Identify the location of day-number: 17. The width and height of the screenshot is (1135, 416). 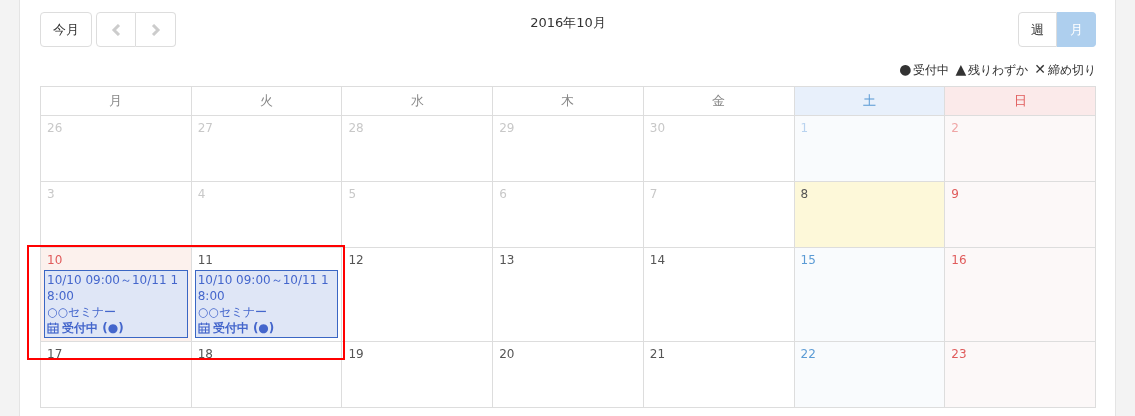
(54, 354).